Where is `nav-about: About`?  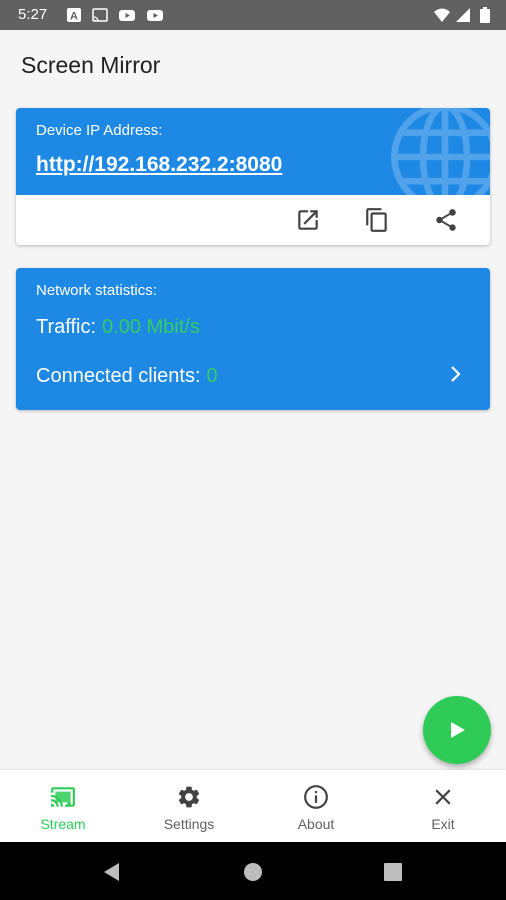 nav-about: About is located at coordinates (316, 806).